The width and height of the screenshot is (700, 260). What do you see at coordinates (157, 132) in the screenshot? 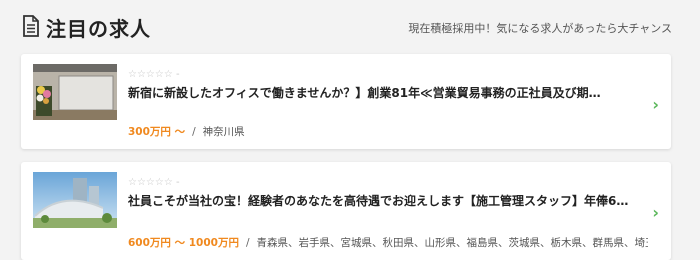
I see `salary: 300万円 ～` at bounding box center [157, 132].